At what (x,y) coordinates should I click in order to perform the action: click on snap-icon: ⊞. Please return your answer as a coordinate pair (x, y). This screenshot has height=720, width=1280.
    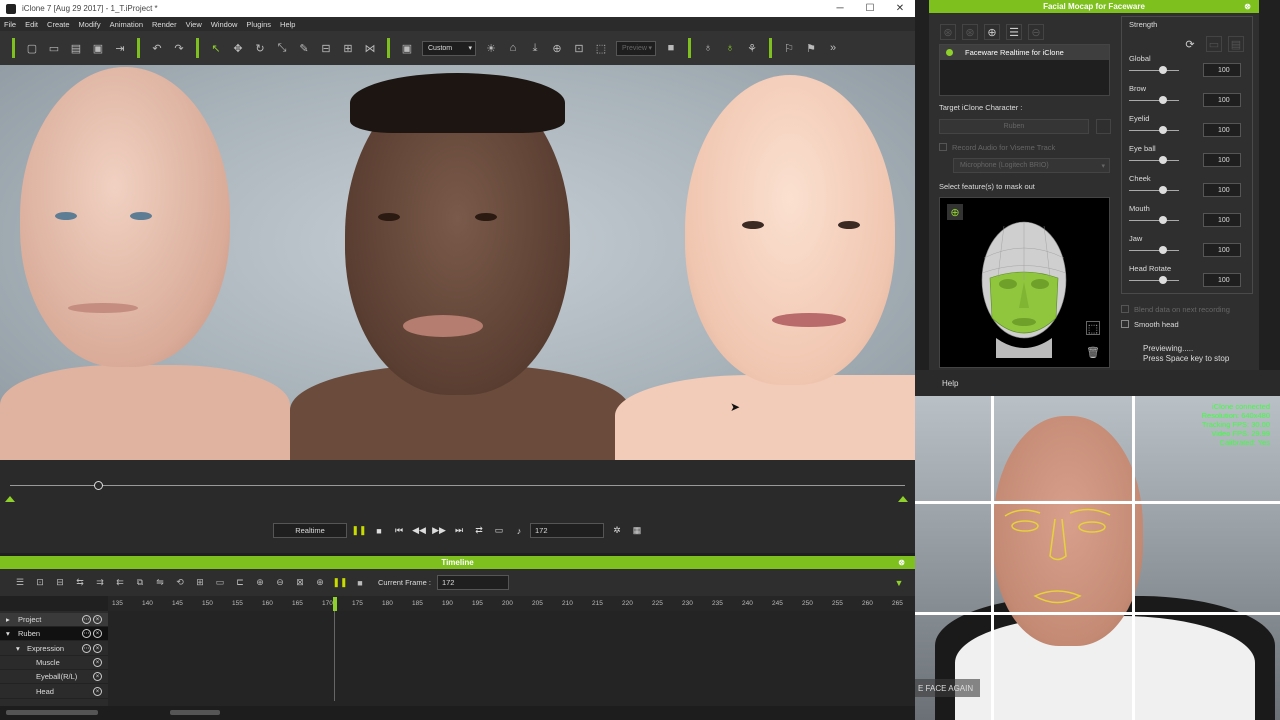
    Looking at the image, I should click on (348, 48).